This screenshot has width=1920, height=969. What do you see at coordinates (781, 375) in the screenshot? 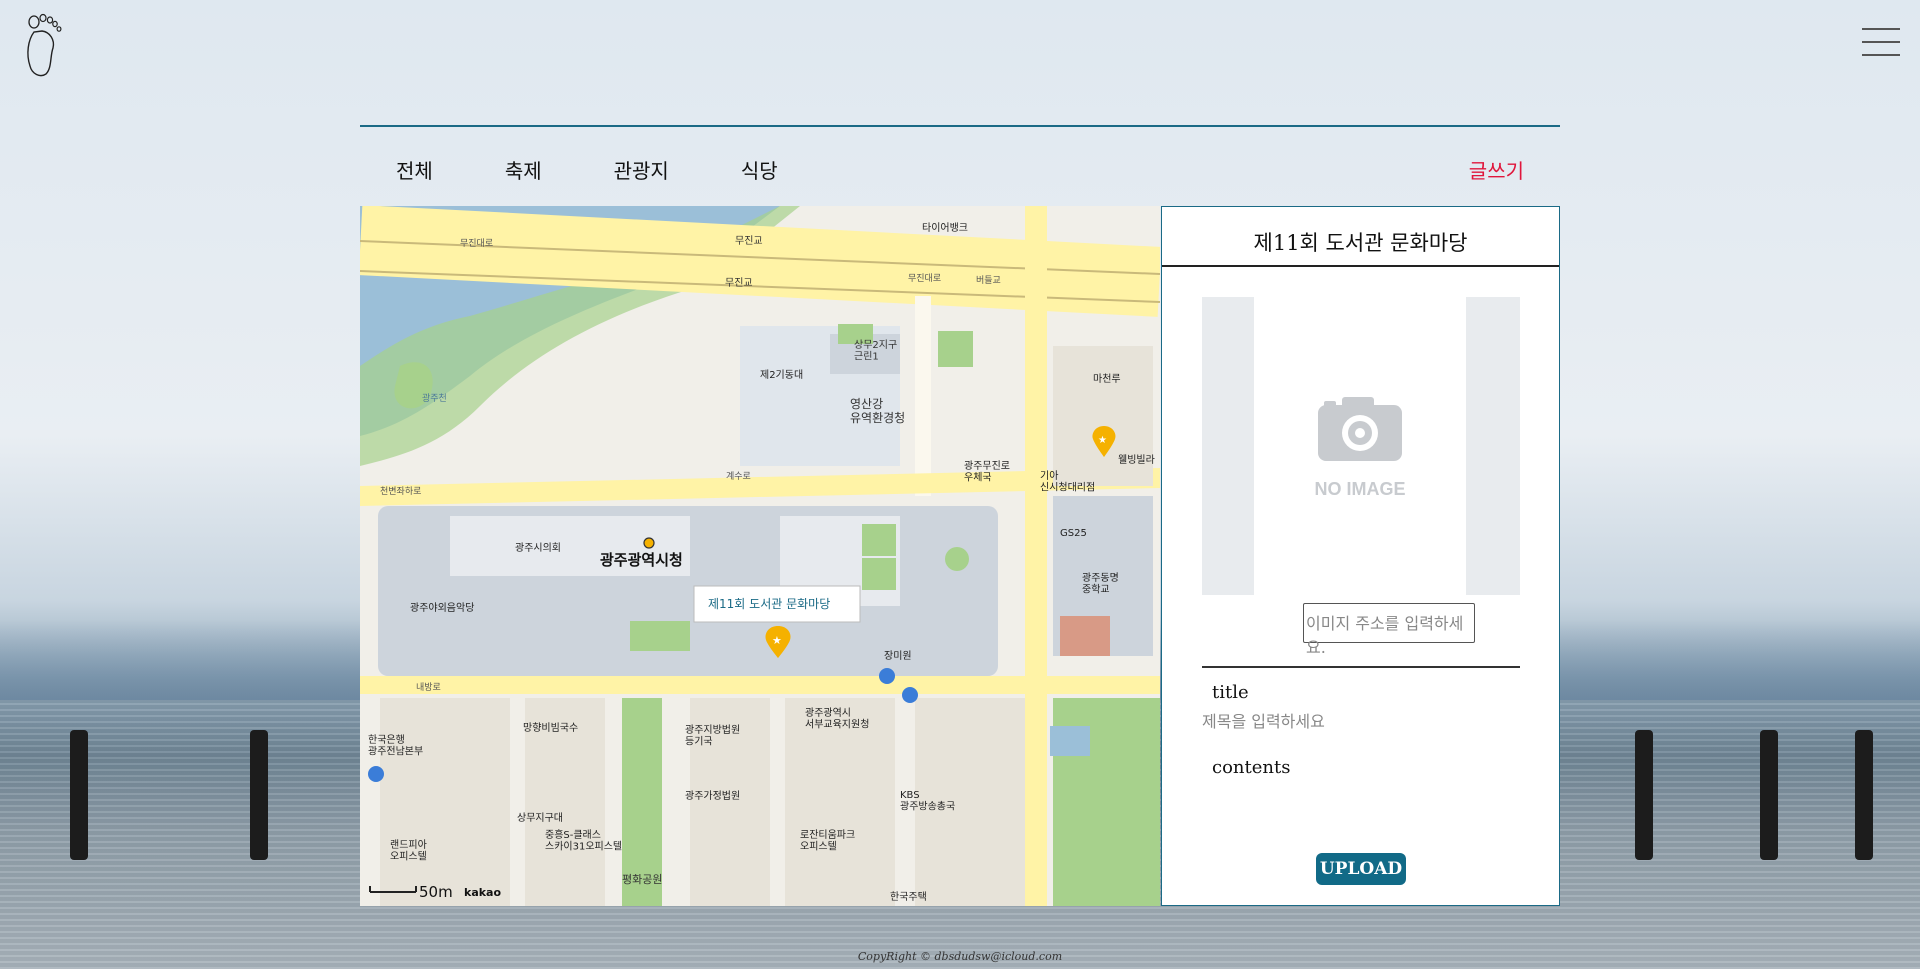
I see `map-label: 제2기동대` at bounding box center [781, 375].